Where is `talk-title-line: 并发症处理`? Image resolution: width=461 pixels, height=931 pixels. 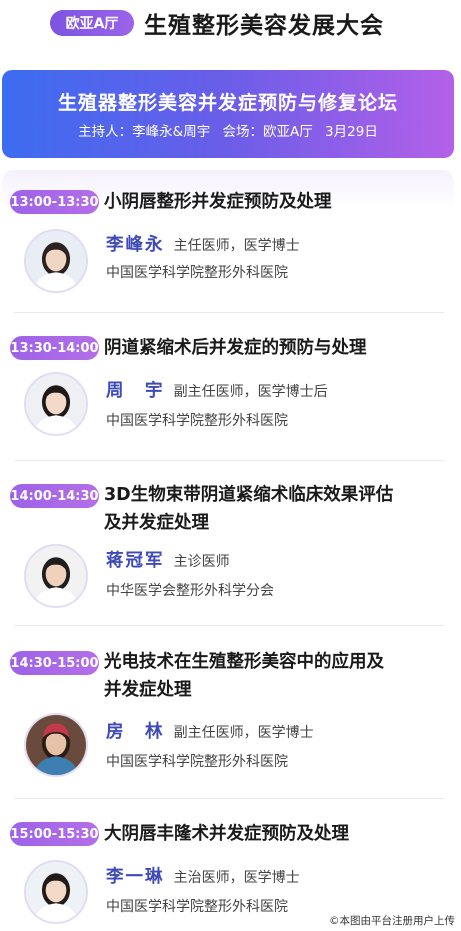
talk-title-line: 并发症处理 is located at coordinates (148, 690).